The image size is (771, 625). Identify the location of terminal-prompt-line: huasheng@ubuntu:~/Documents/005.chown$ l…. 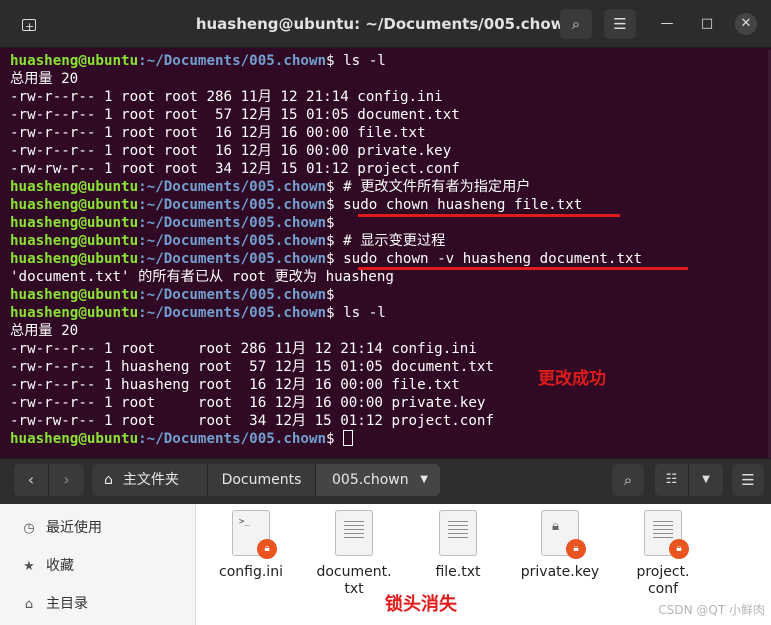
(390, 313).